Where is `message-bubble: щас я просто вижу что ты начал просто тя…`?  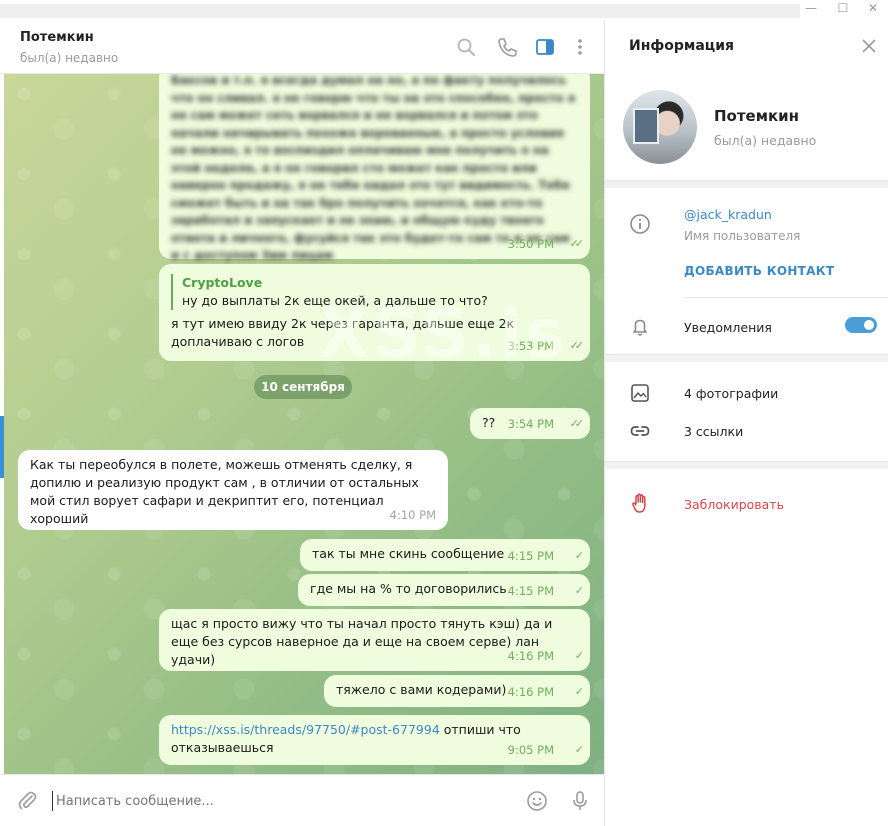 message-bubble: щас я просто вижу что ты начал просто тя… is located at coordinates (374, 640).